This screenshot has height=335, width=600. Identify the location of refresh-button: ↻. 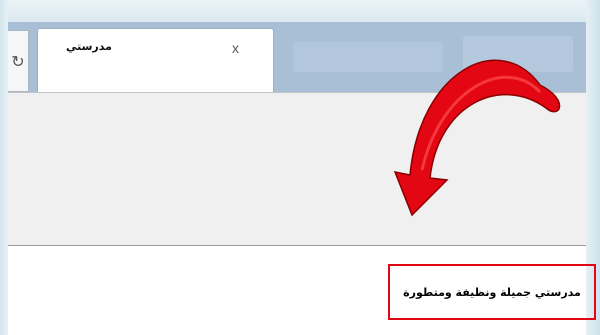
(18, 61).